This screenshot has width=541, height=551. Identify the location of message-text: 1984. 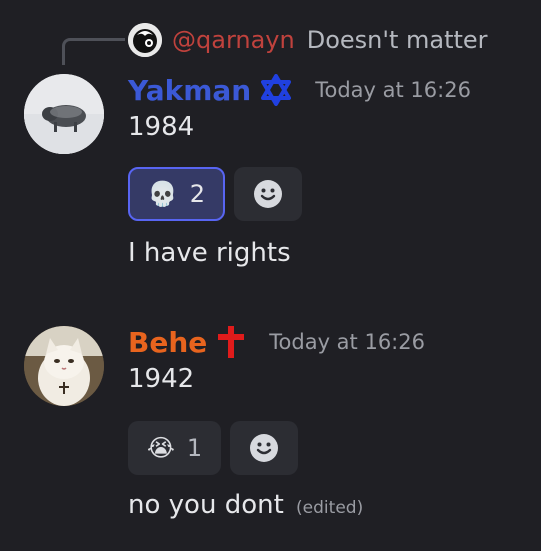
(161, 127).